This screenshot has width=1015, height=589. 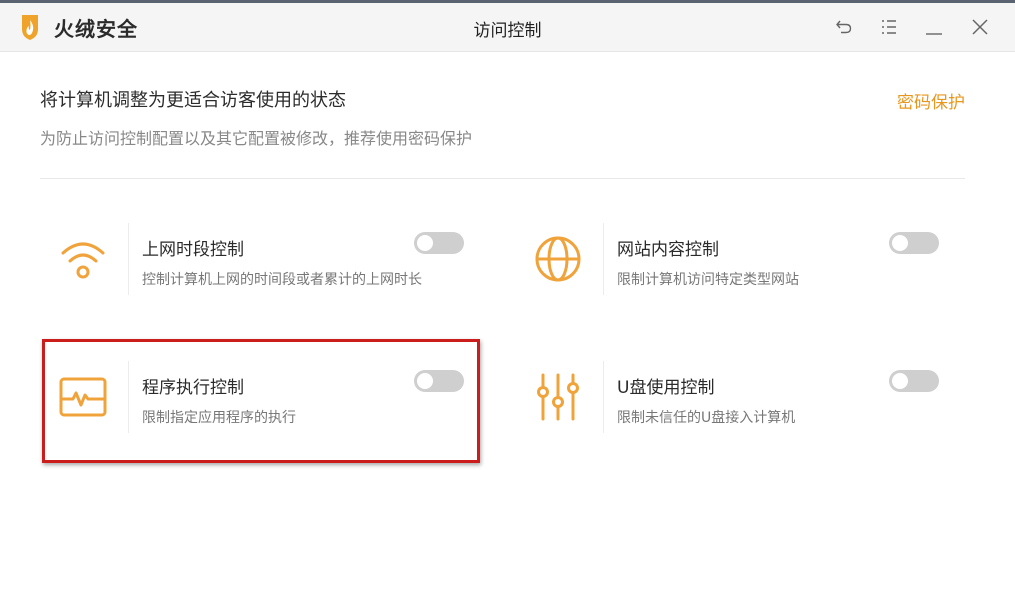 What do you see at coordinates (282, 280) in the screenshot?
I see `feature-description: 控制计算机上网的时间段或者累计的上网时长` at bounding box center [282, 280].